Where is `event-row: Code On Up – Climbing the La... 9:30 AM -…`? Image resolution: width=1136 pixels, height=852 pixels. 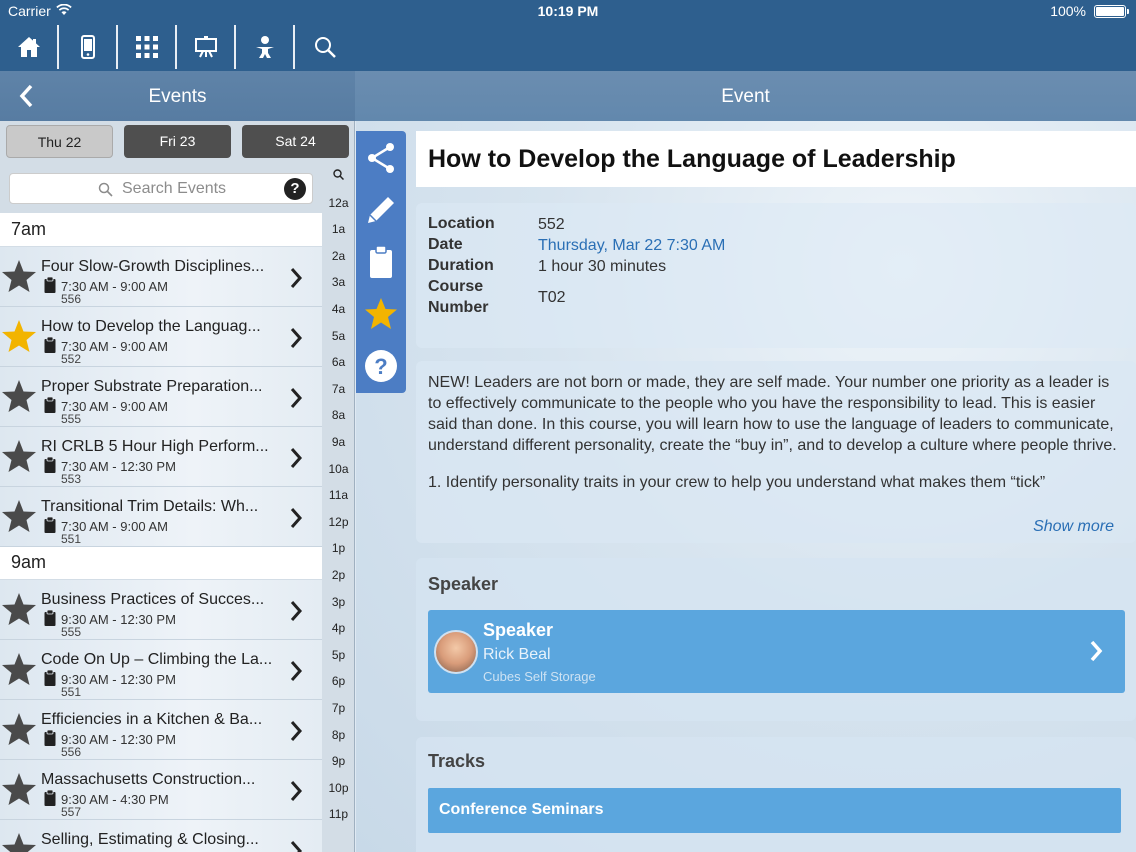
event-row: Code On Up – Climbing the La... 9:30 AM -… is located at coordinates (161, 670).